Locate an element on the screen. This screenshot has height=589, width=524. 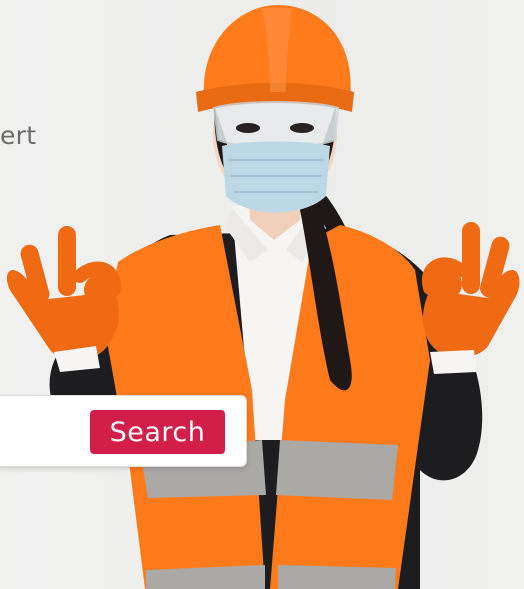
search-button: Search is located at coordinates (157, 432).